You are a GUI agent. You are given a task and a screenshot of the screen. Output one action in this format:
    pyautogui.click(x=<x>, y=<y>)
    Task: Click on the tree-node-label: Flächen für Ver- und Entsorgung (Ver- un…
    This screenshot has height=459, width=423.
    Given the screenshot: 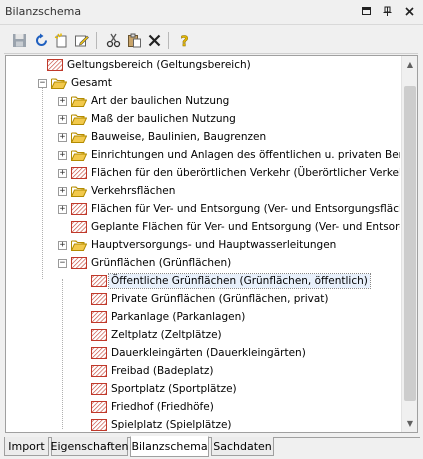 What is the action you would take?
    pyautogui.click(x=245, y=209)
    